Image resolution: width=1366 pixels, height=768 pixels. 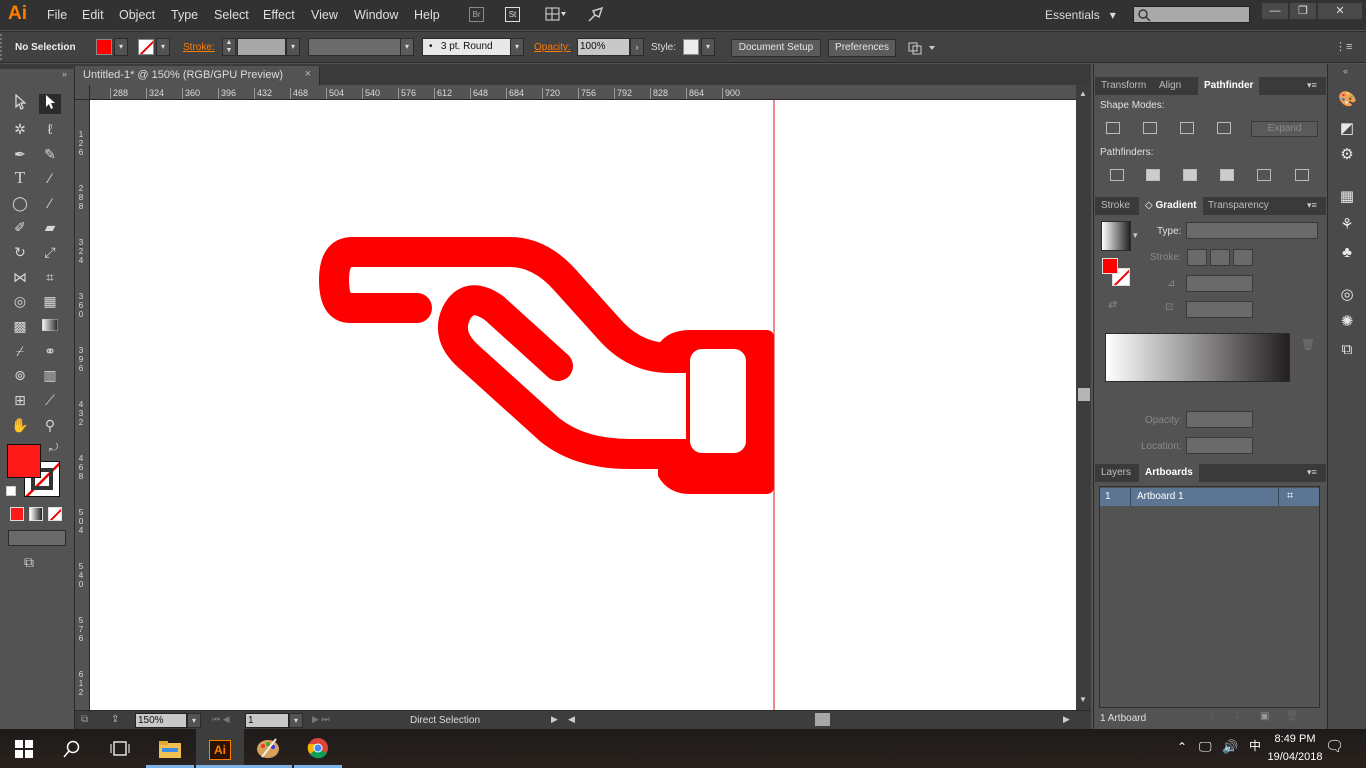 What do you see at coordinates (691, 47) in the screenshot?
I see `graphic-style-swatch` at bounding box center [691, 47].